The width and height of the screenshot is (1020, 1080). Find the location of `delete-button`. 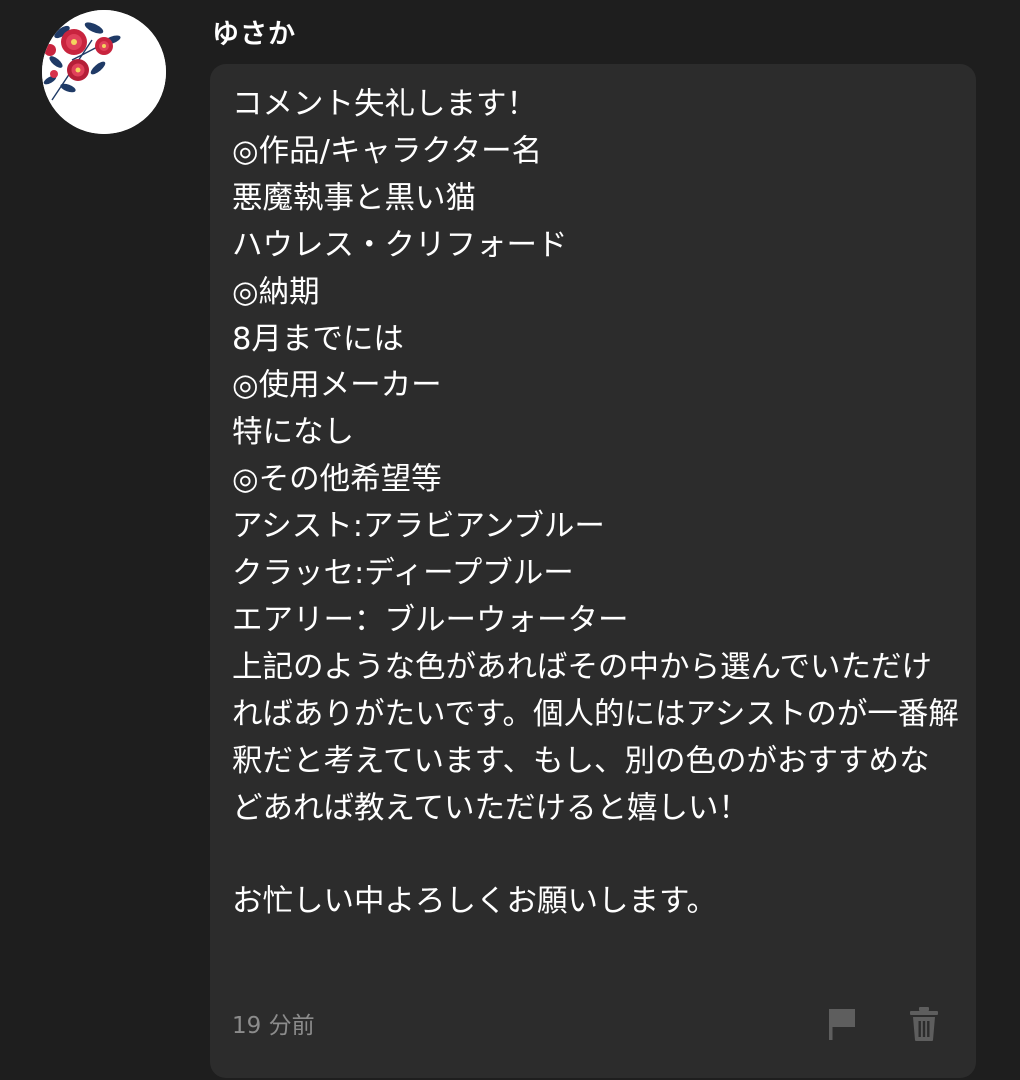

delete-button is located at coordinates (924, 1024).